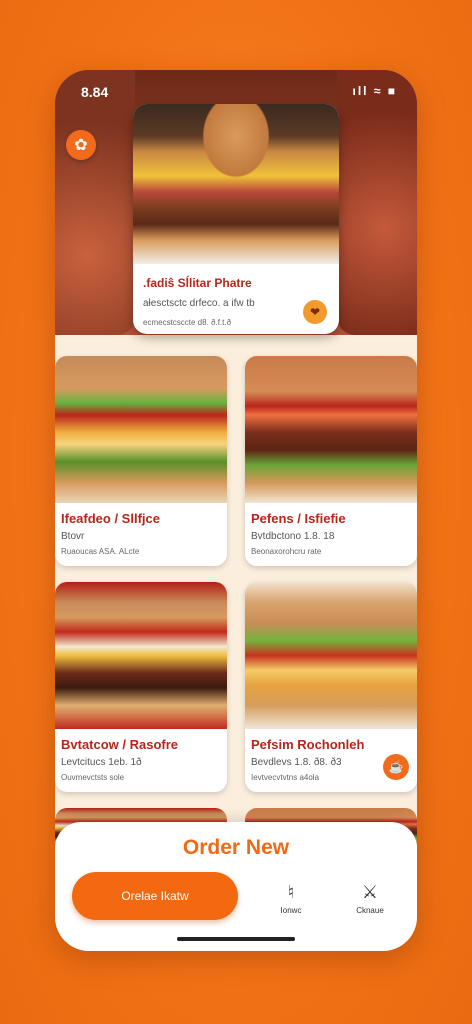 This screenshot has height=1024, width=472. What do you see at coordinates (100, 551) in the screenshot?
I see `menu-card-meta: Ruaoucas ASA. ALcte` at bounding box center [100, 551].